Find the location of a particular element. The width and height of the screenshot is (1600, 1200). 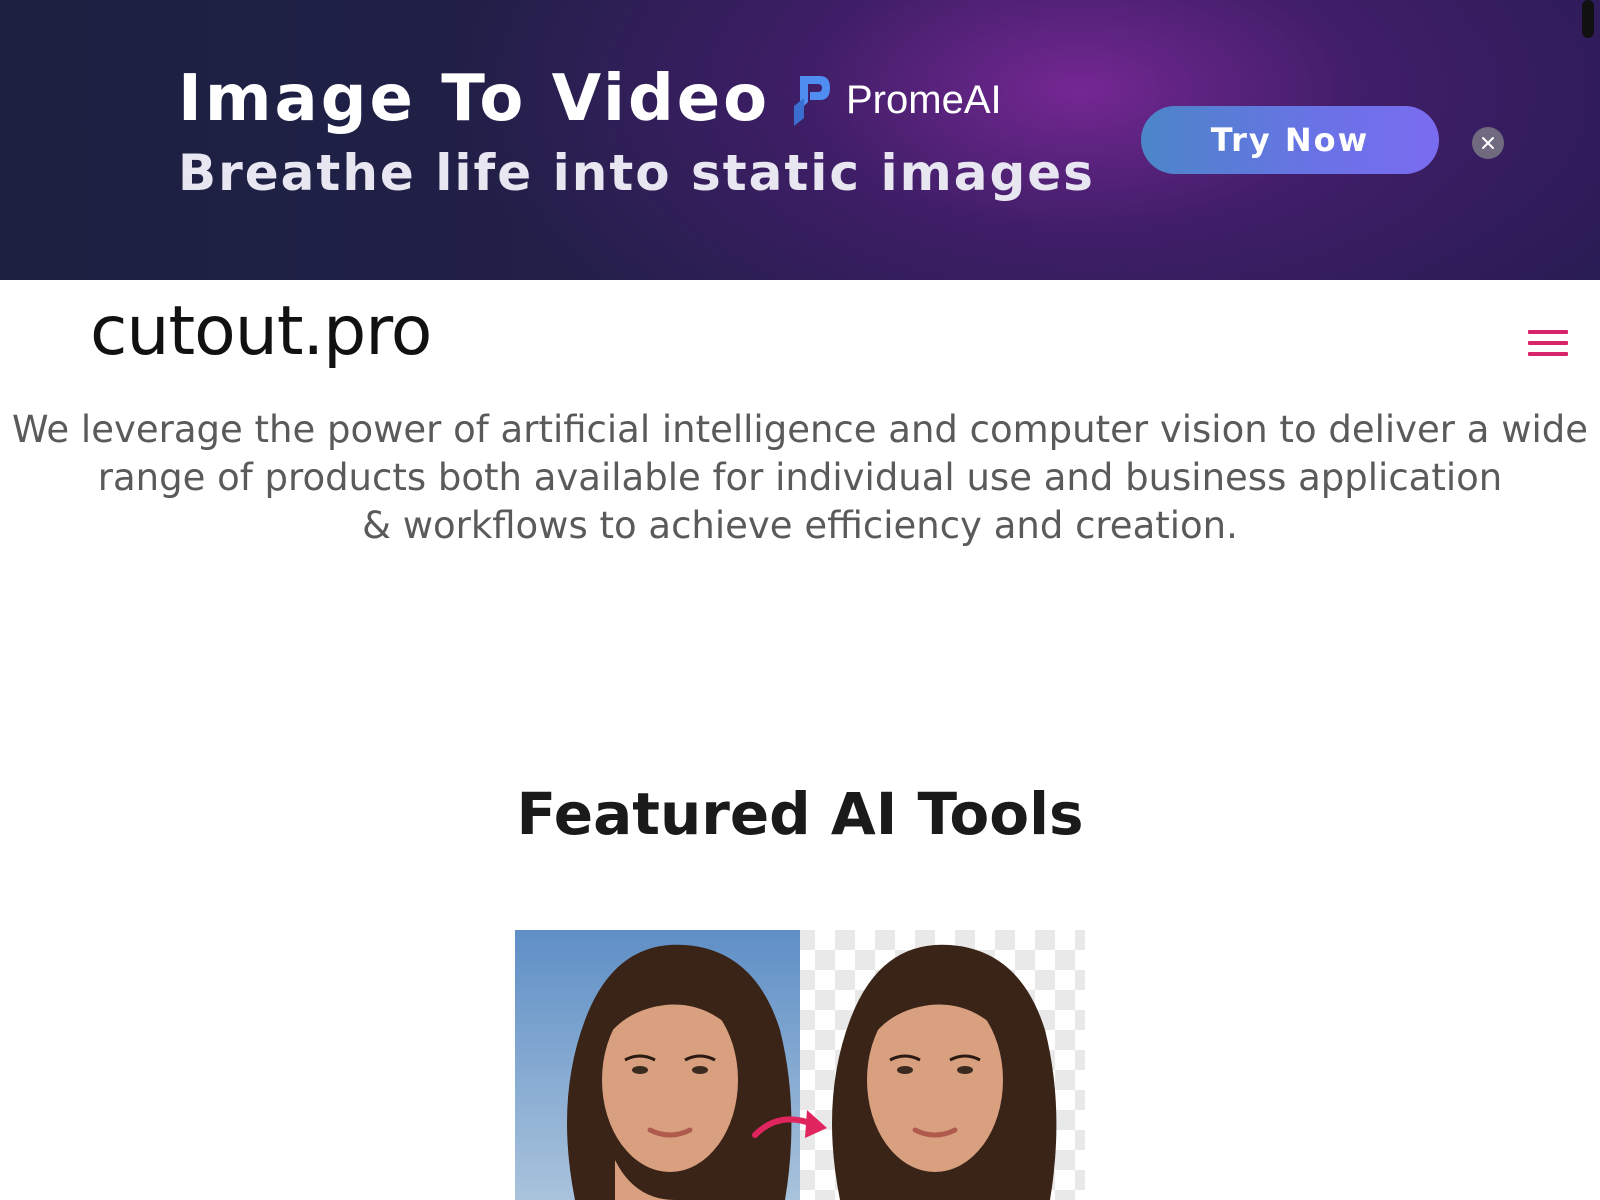

scrollbar is located at coordinates (1588, 19).